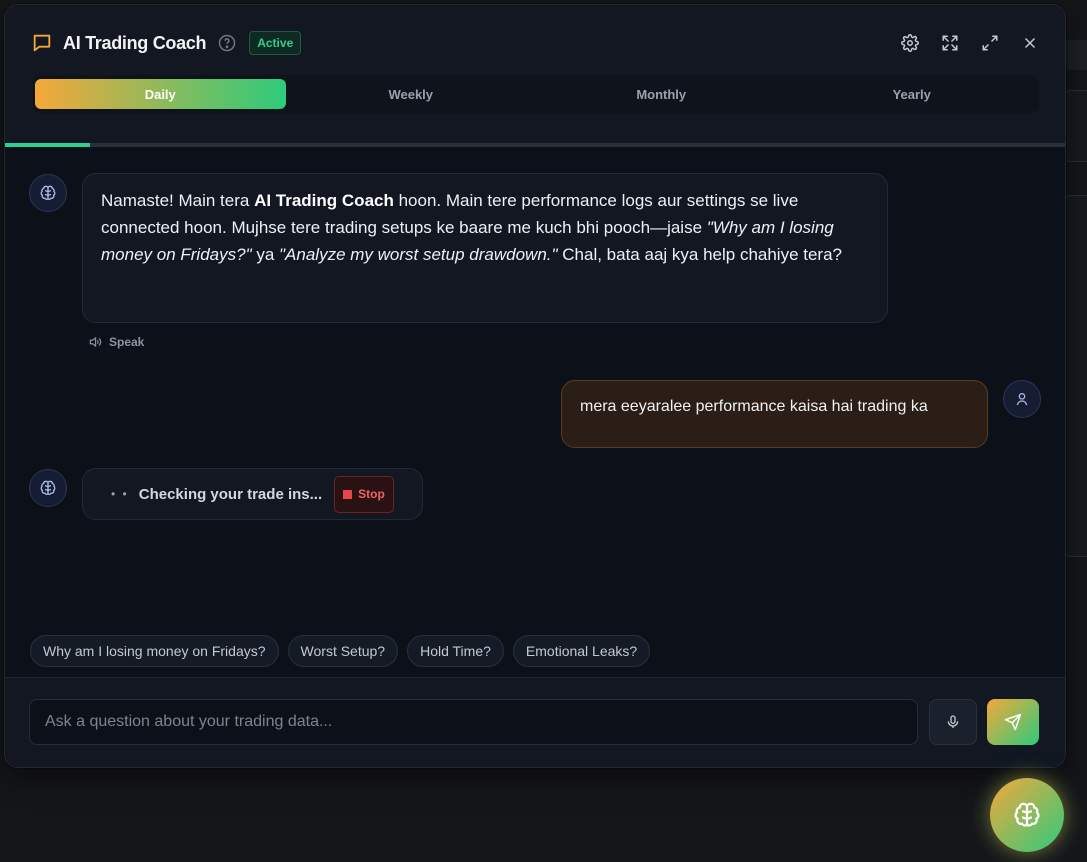 Image resolution: width=1087 pixels, height=862 pixels. What do you see at coordinates (343, 651) in the screenshot?
I see `suggestion-chip: Worst Setup?` at bounding box center [343, 651].